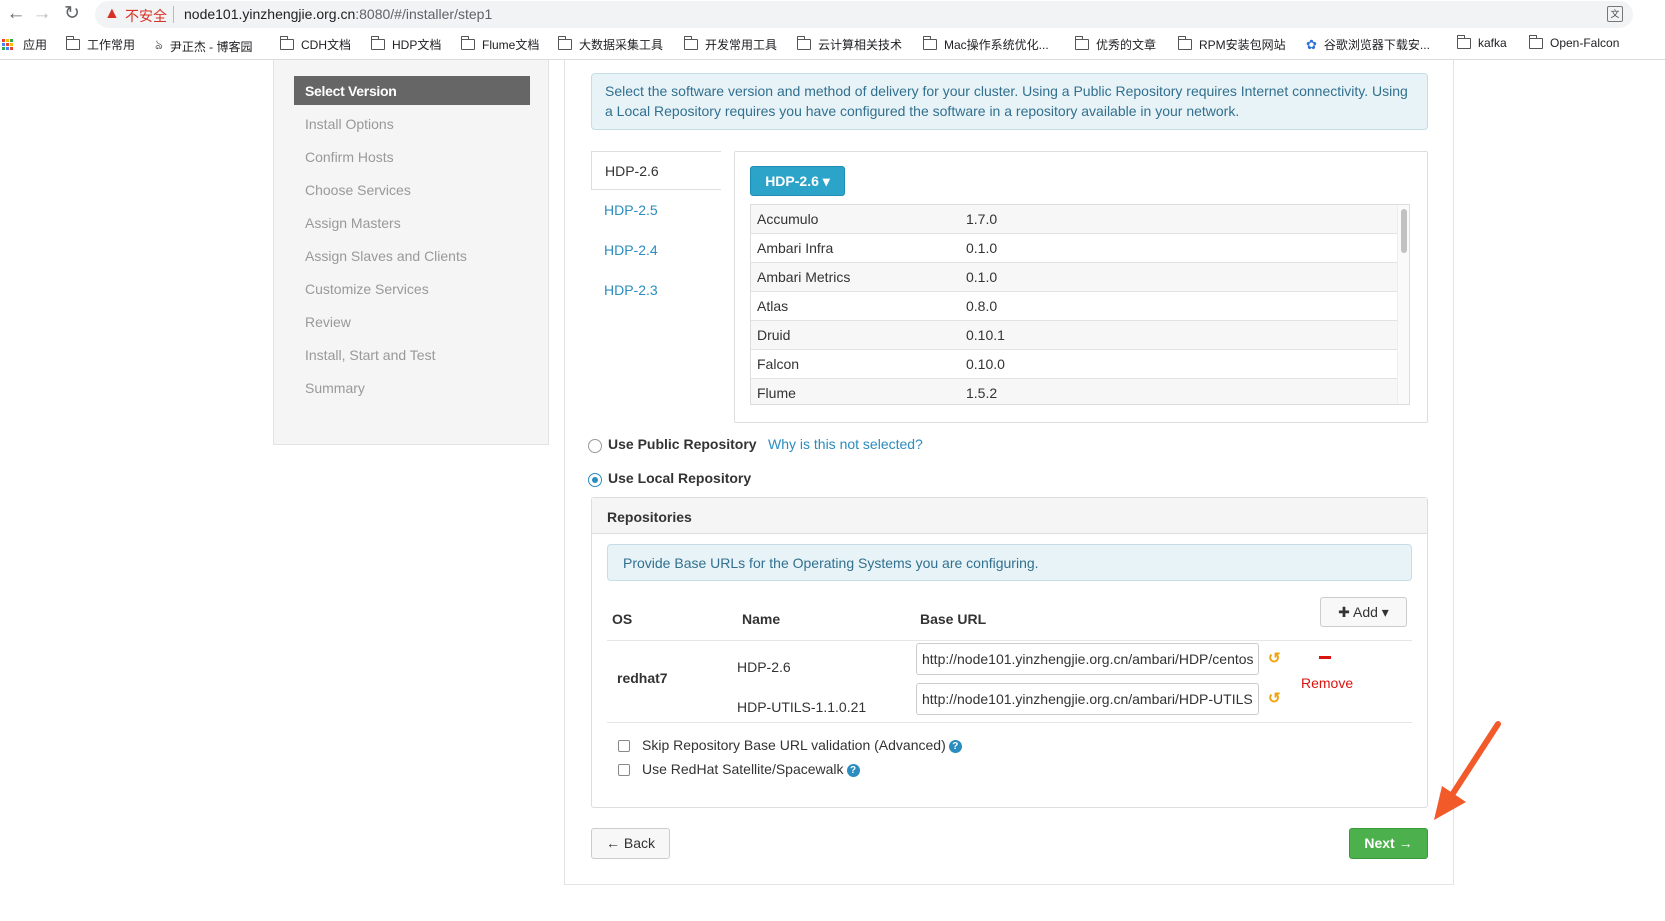 The height and width of the screenshot is (921, 1665). What do you see at coordinates (270, 14) in the screenshot?
I see `url-host: node101.yinzhengjie.org.cn` at bounding box center [270, 14].